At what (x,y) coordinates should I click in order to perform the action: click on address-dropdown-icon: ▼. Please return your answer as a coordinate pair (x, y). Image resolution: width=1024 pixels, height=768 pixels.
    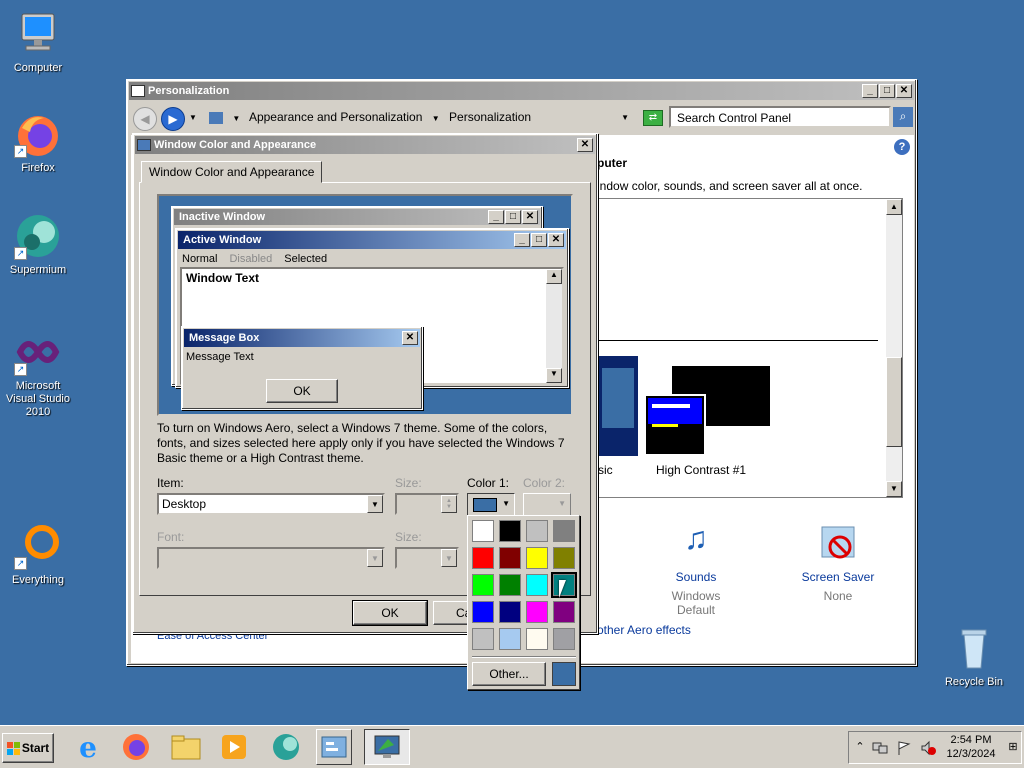
    Looking at the image, I should click on (625, 117).